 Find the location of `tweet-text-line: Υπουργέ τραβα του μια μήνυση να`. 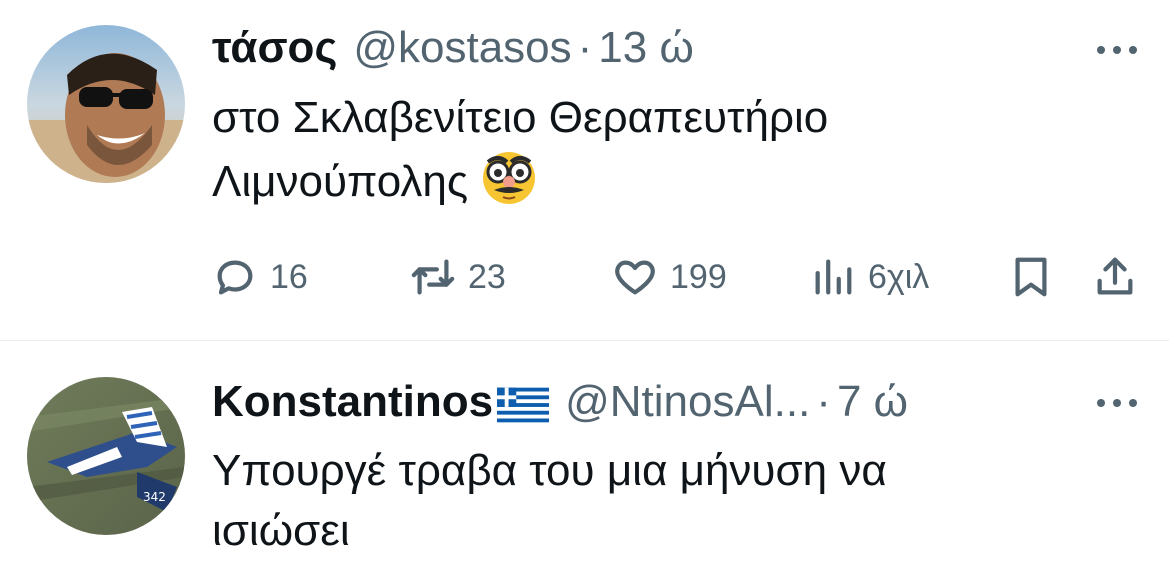

tweet-text-line: Υπουργέ τραβα του μια μήνυση να is located at coordinates (549, 470).